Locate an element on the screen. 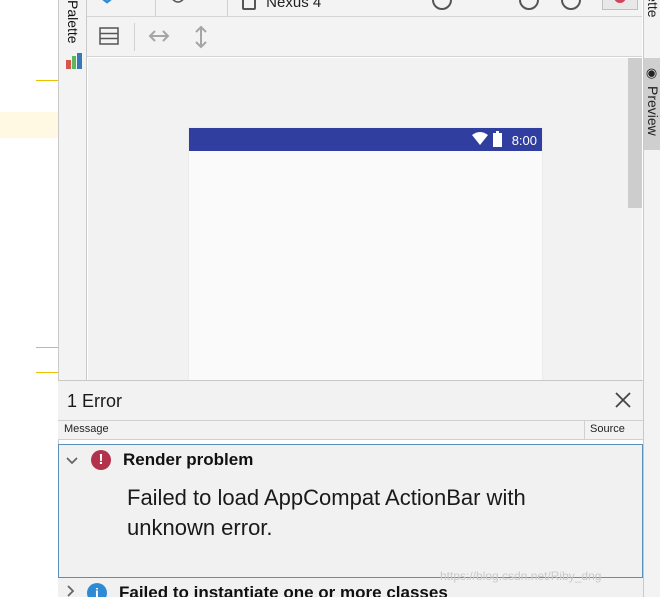  error-panel-title: 1 Error is located at coordinates (95, 401).